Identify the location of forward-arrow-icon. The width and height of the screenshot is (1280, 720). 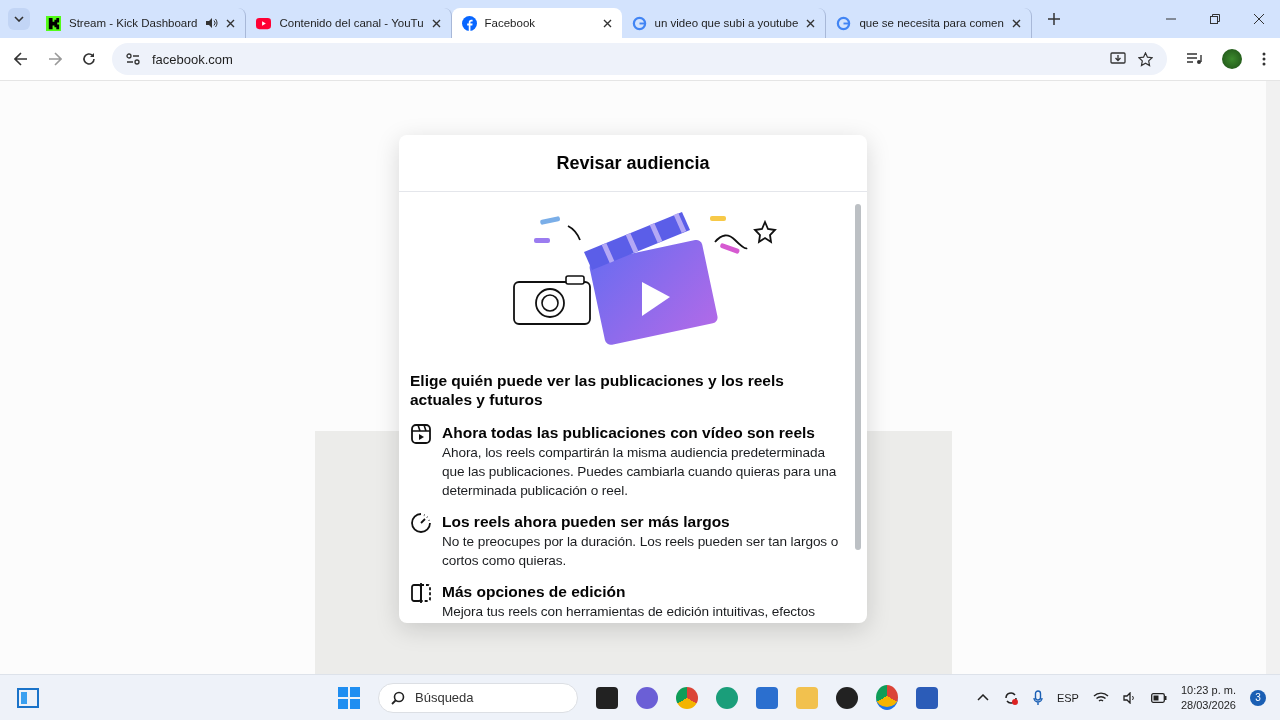
(55, 59).